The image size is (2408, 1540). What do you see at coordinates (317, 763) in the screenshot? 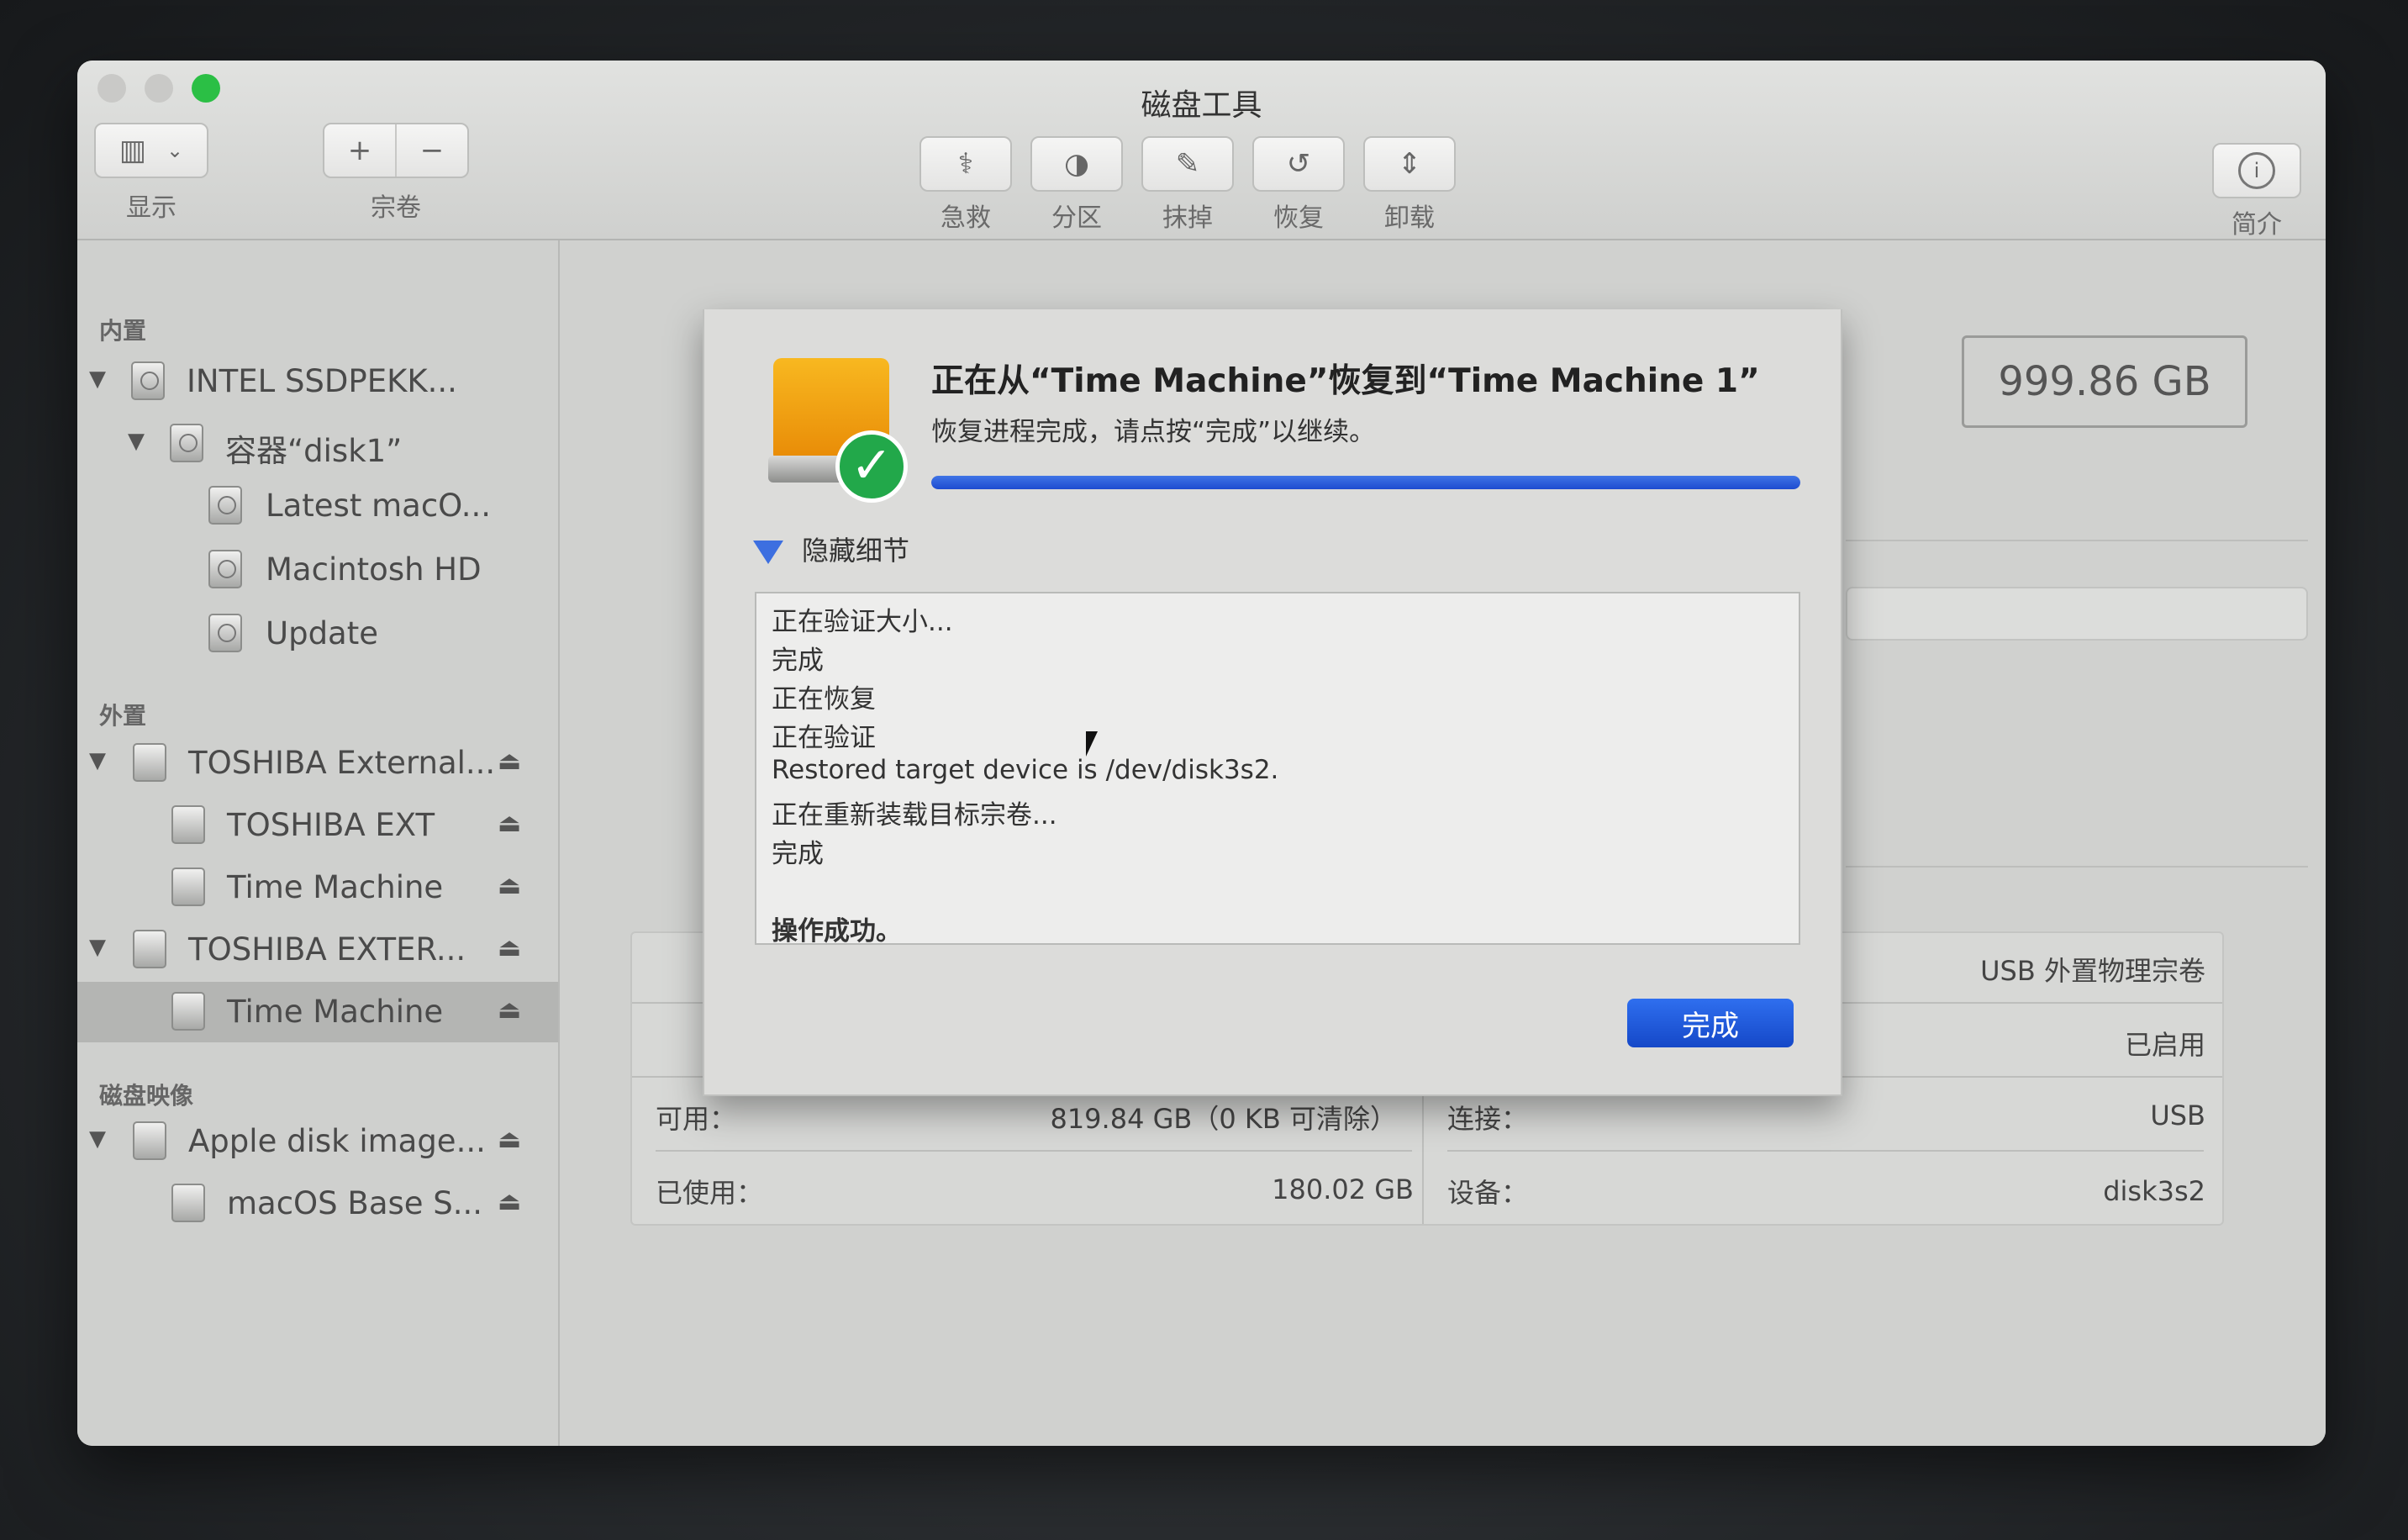
I see `sidebar-item-toshiba-external: ▼ TOSHIBA External... ⏏` at bounding box center [317, 763].